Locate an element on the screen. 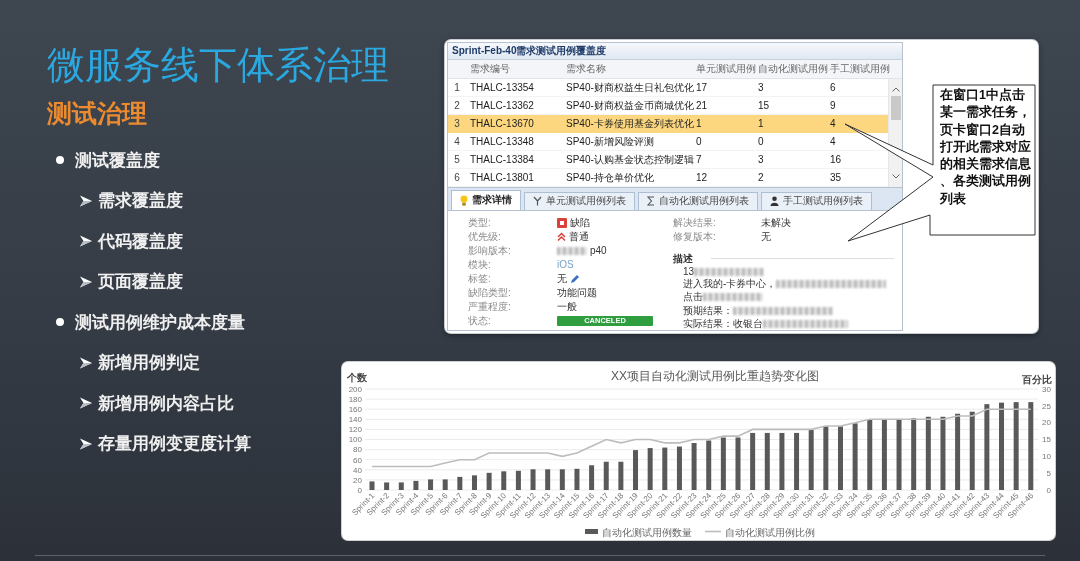 The image size is (1080, 561). column-header: 需求编号 is located at coordinates (490, 69).